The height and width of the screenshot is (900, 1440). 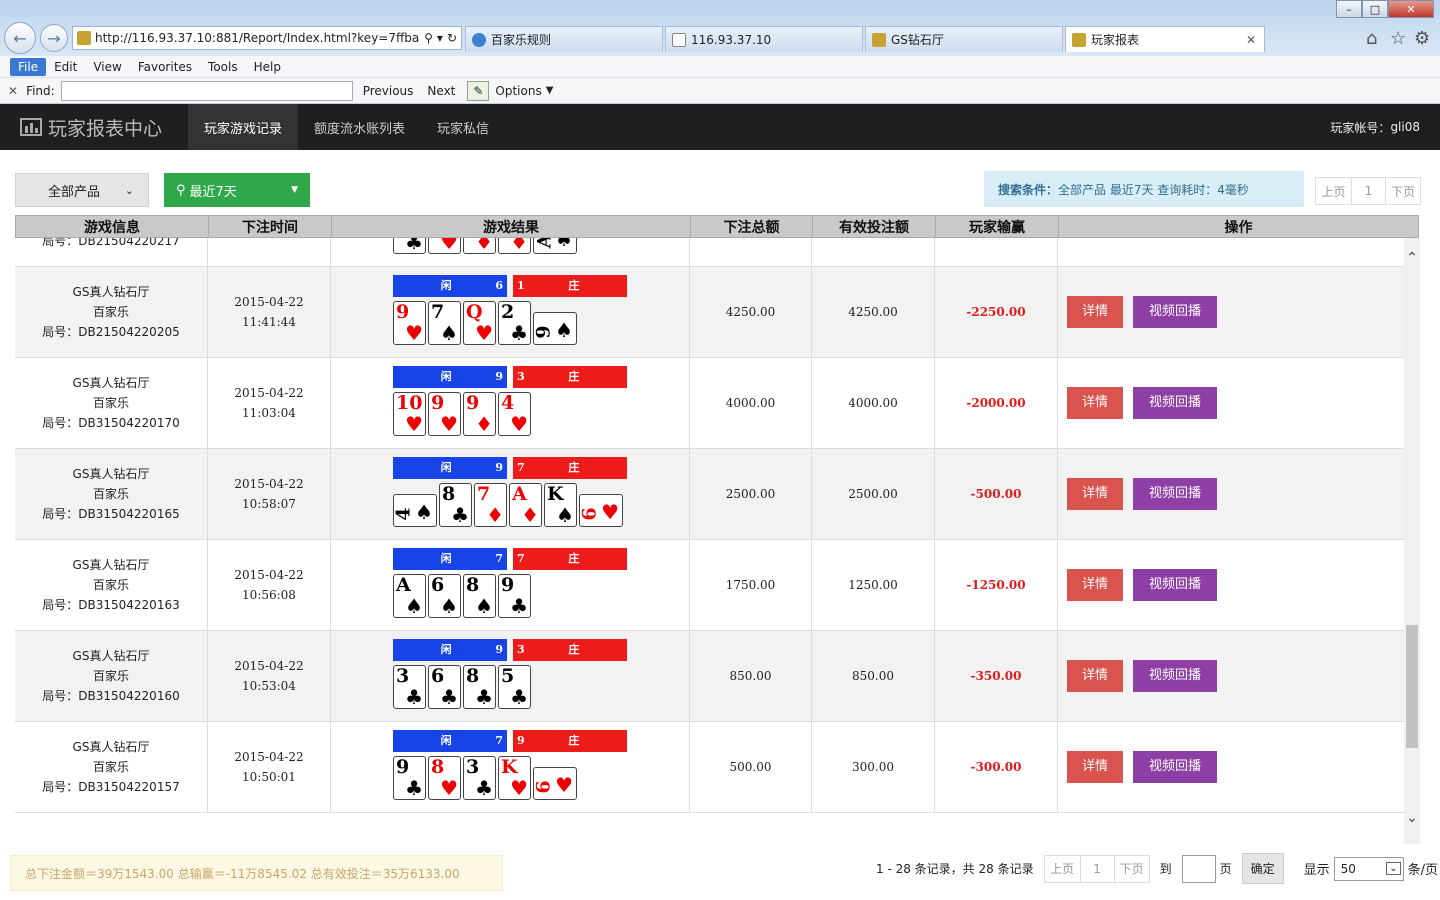 I want to click on valid-bet-cell: 300.00, so click(x=873, y=767).